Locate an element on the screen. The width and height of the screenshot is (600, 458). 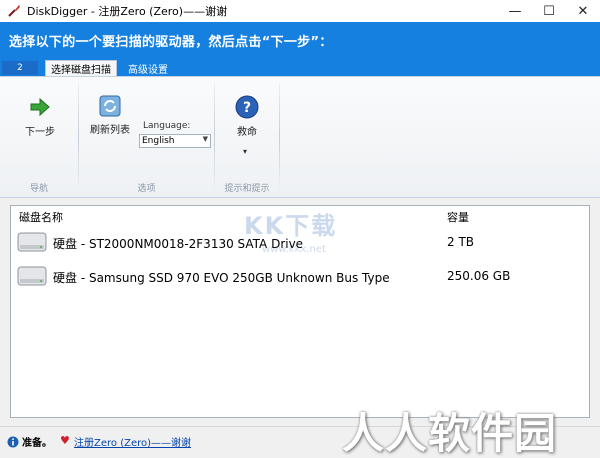
disk-size: 2 TB is located at coordinates (461, 242).